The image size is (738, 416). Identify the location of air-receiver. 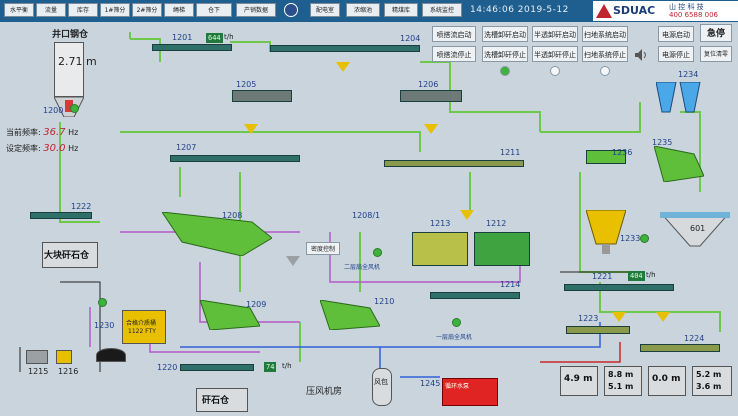
(382, 387).